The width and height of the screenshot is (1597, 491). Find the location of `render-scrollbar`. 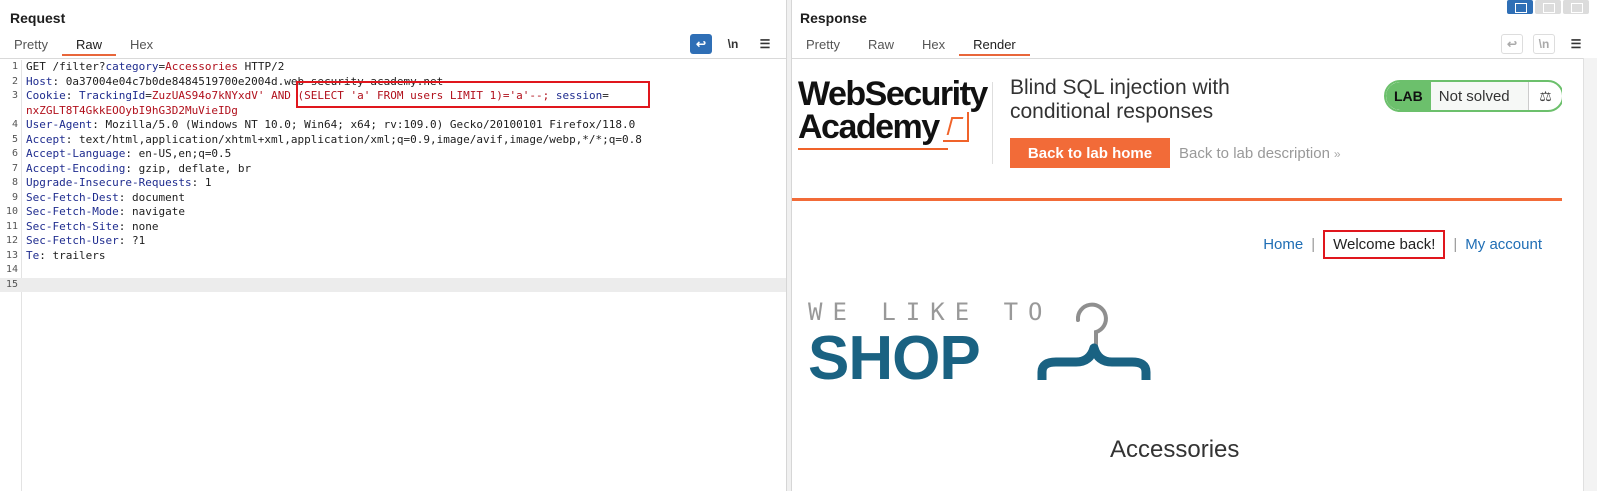

render-scrollbar is located at coordinates (1590, 274).